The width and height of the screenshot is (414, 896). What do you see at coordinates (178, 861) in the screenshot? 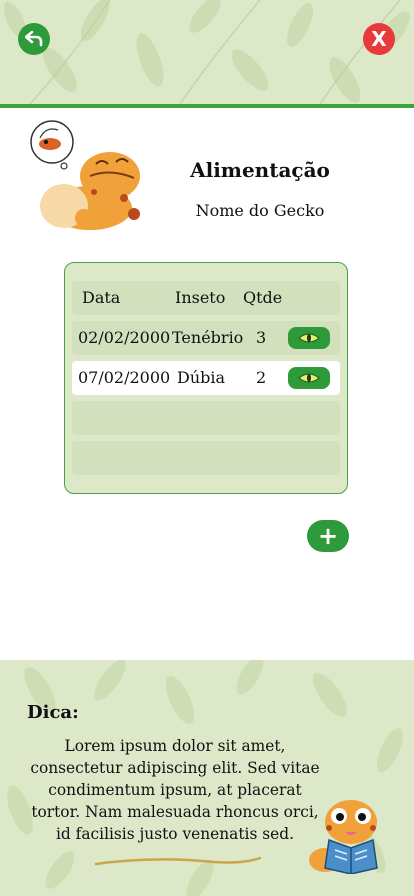
I see `decorative-underline` at bounding box center [178, 861].